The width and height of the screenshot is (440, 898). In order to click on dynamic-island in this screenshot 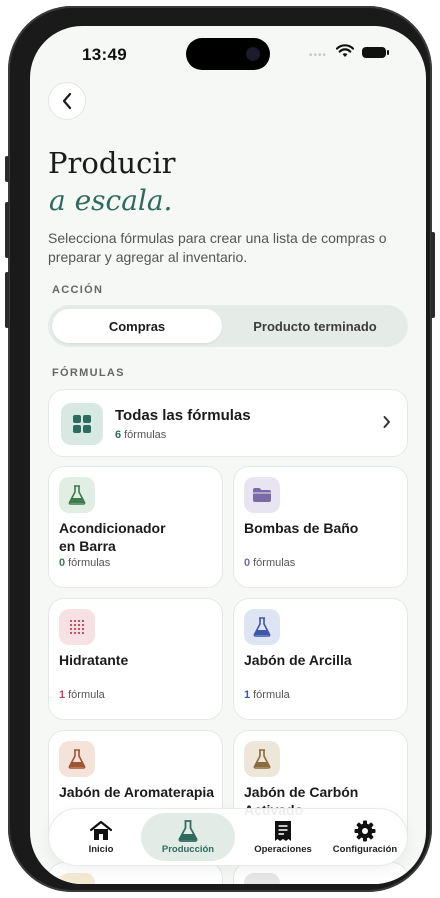, I will do `click(228, 54)`.